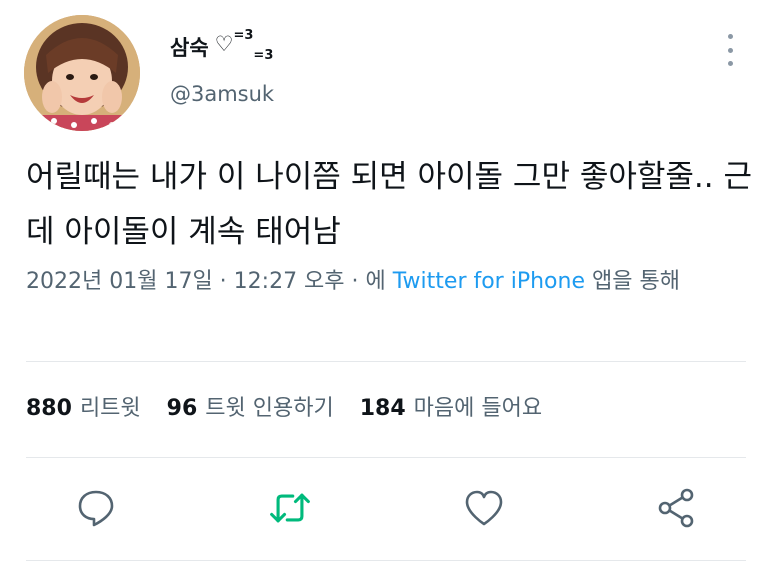 The width and height of the screenshot is (773, 577). I want to click on retweet-button, so click(290, 508).